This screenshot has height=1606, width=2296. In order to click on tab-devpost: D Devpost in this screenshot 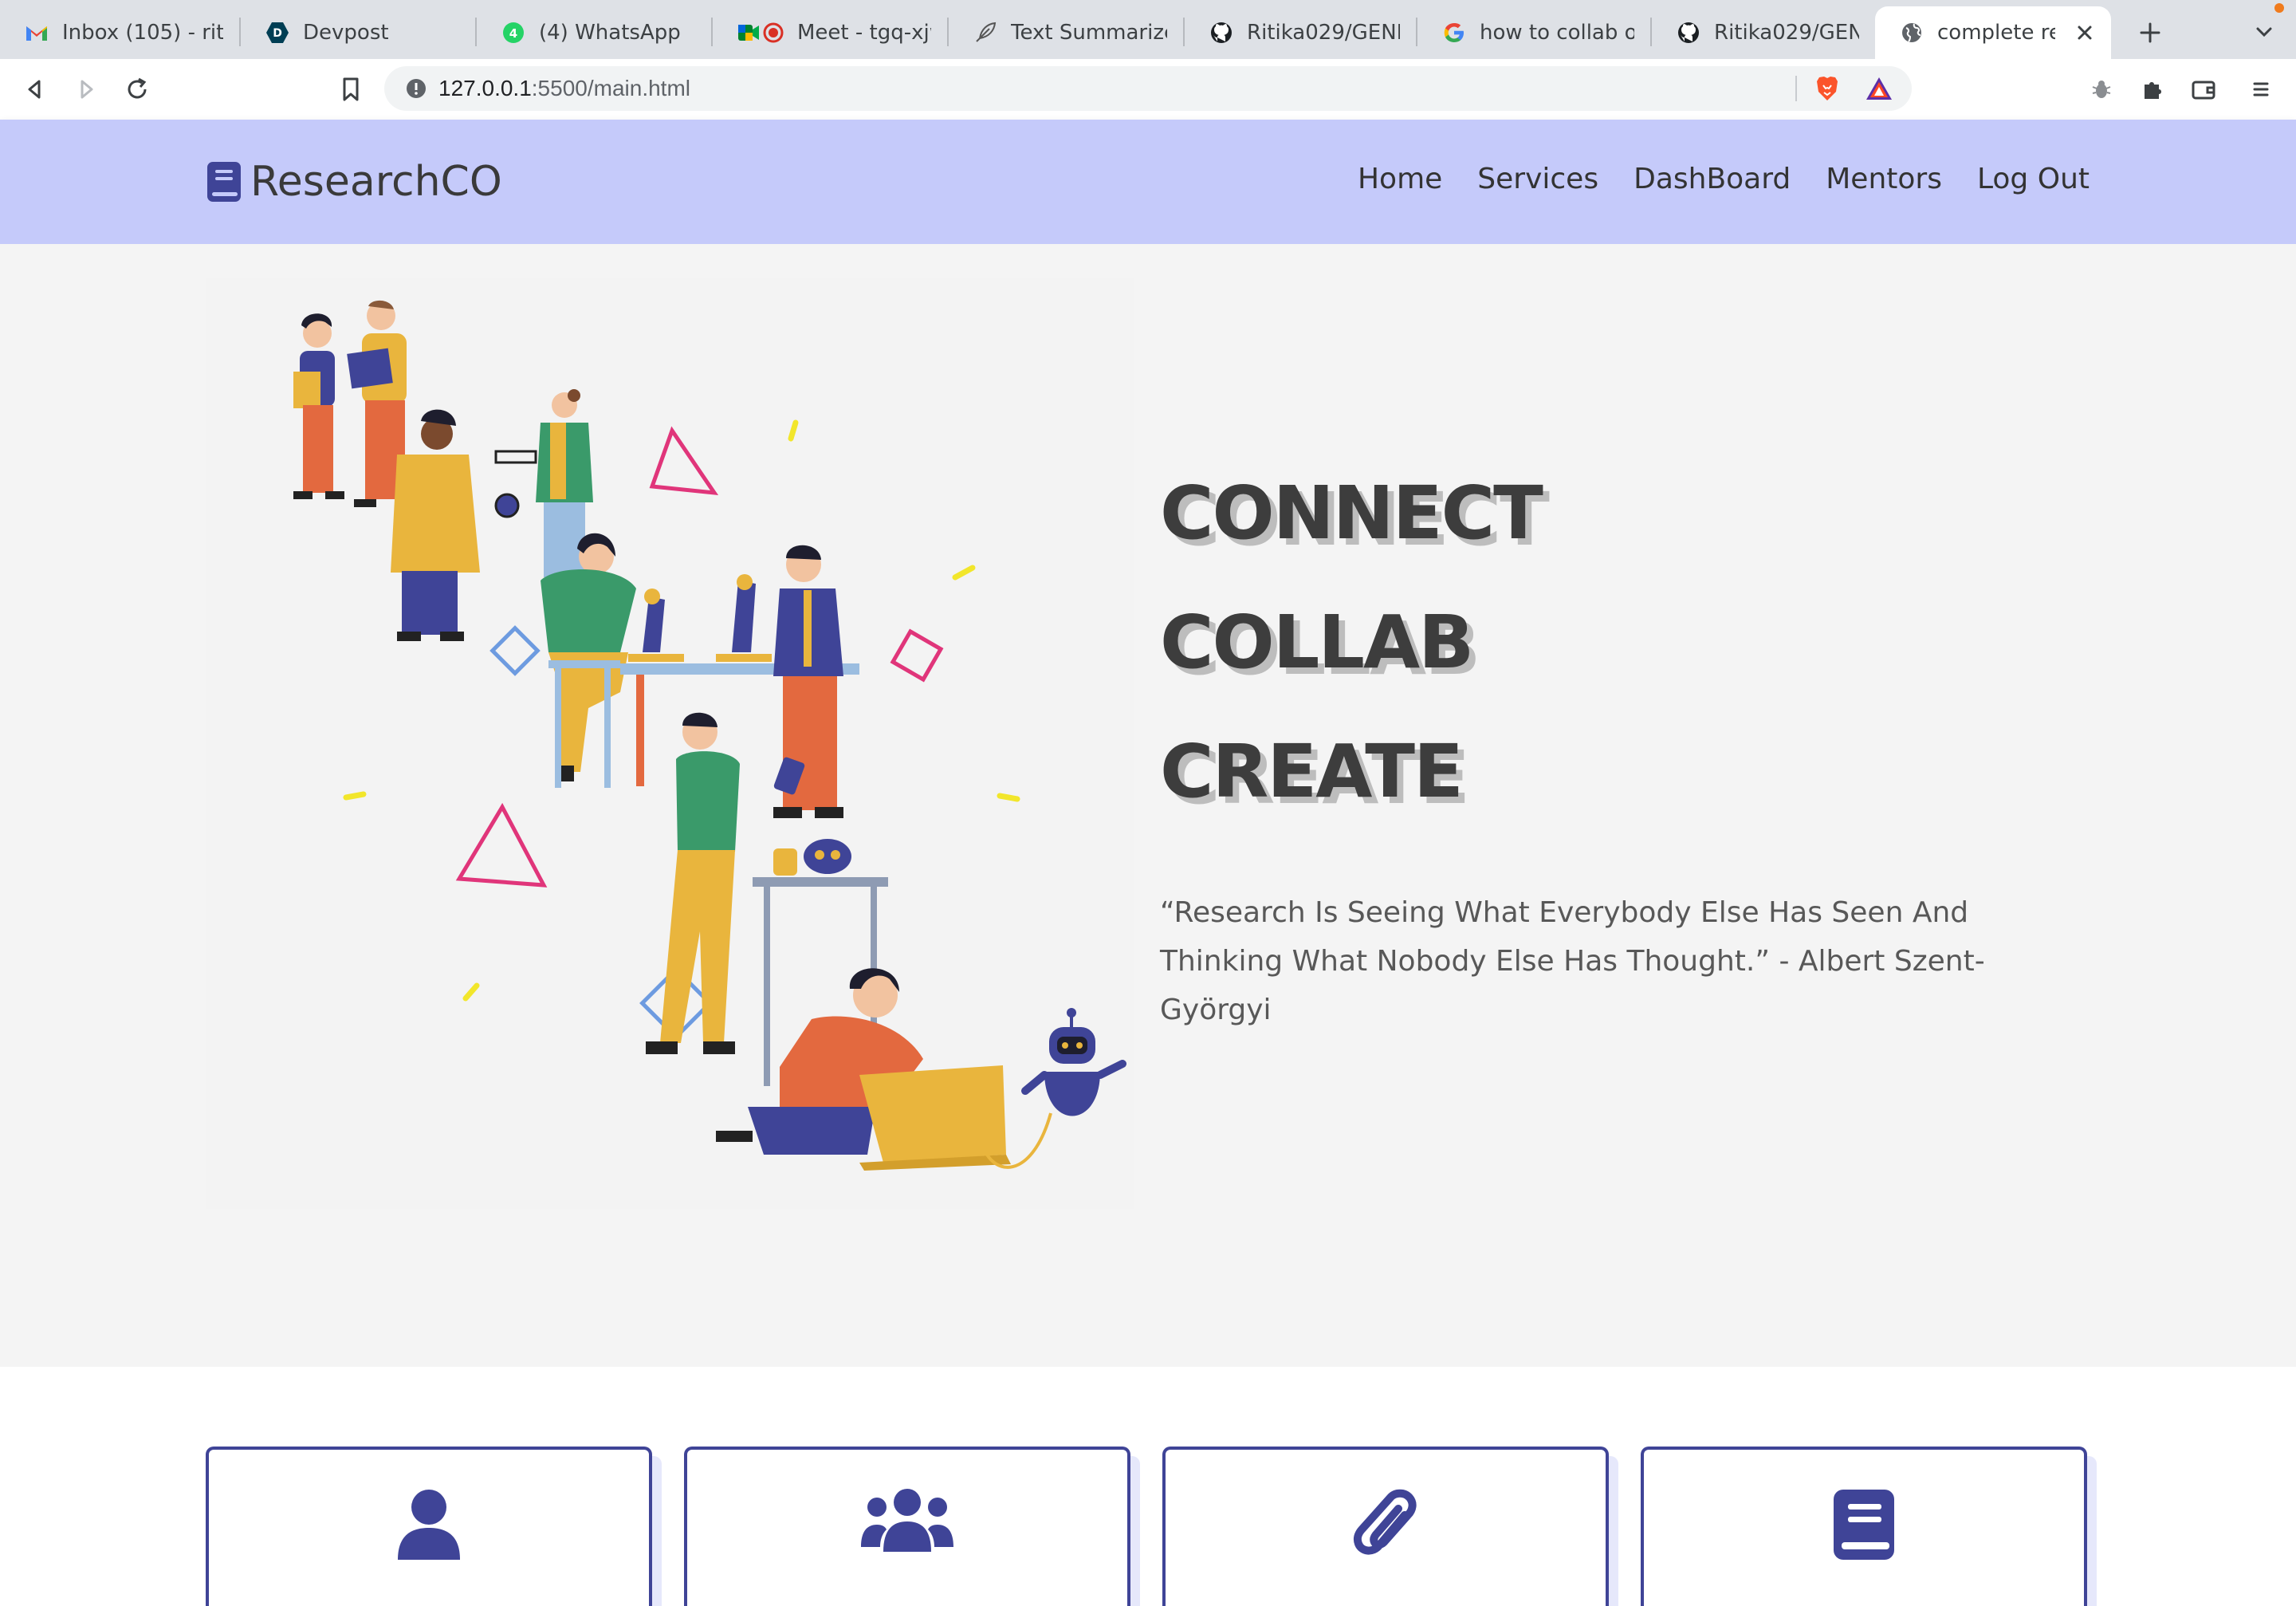, I will do `click(358, 32)`.